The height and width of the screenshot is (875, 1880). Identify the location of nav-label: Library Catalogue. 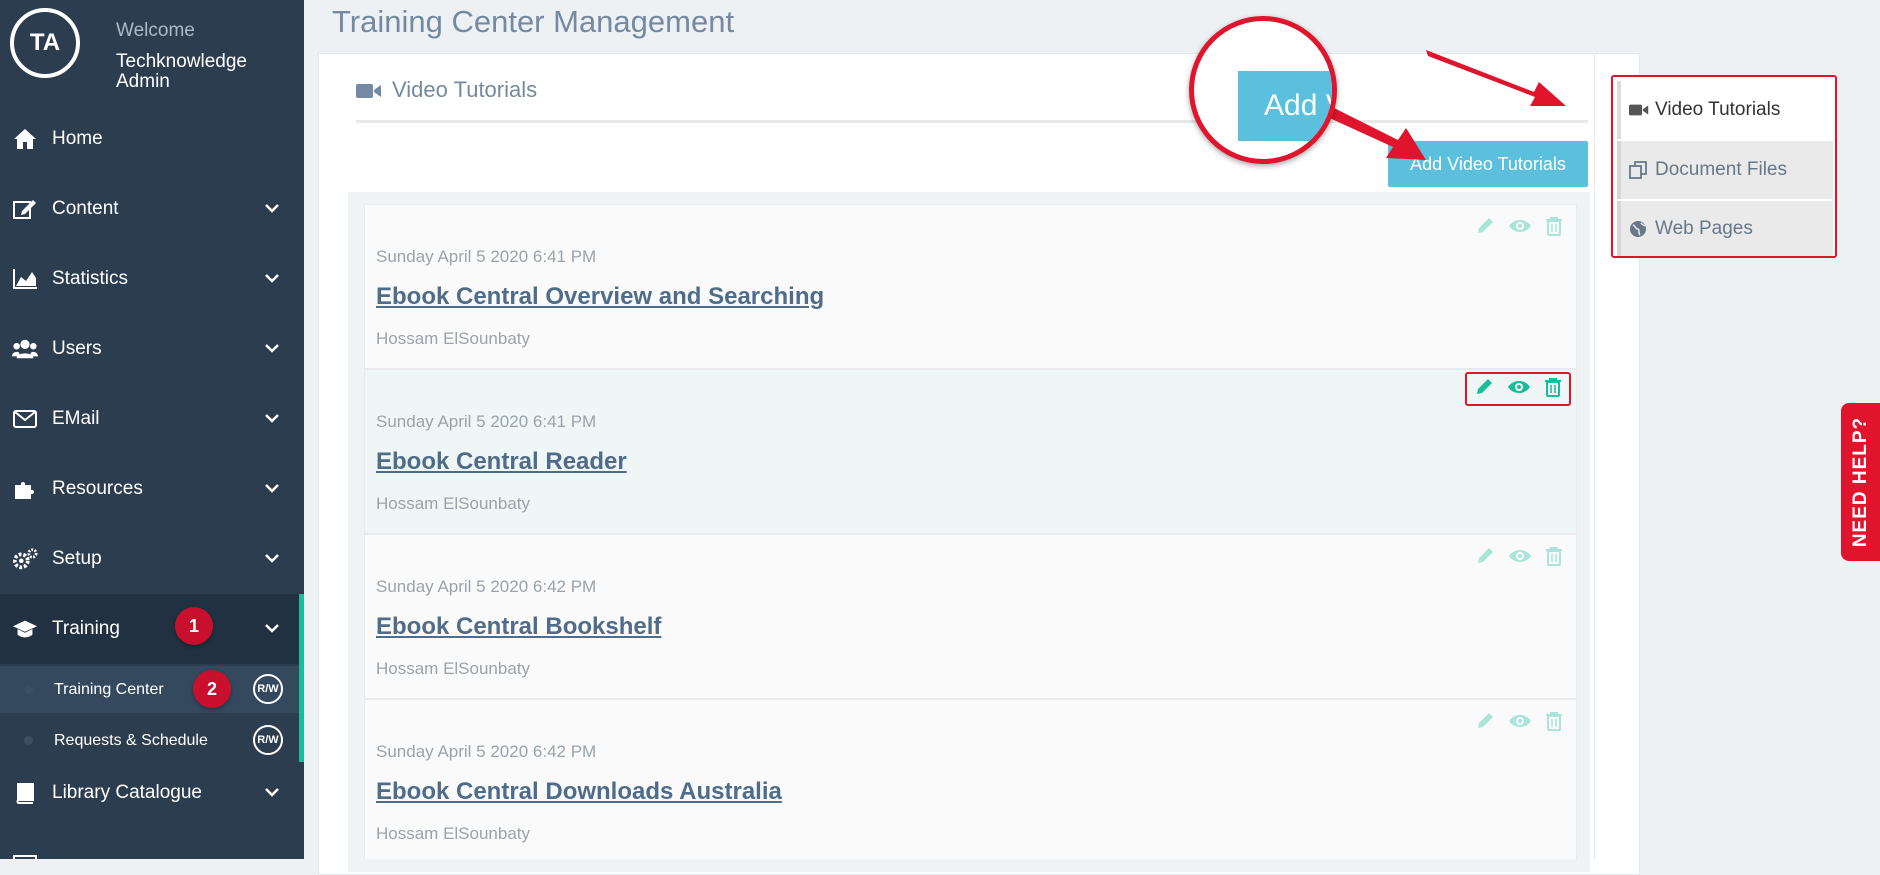
(127, 792).